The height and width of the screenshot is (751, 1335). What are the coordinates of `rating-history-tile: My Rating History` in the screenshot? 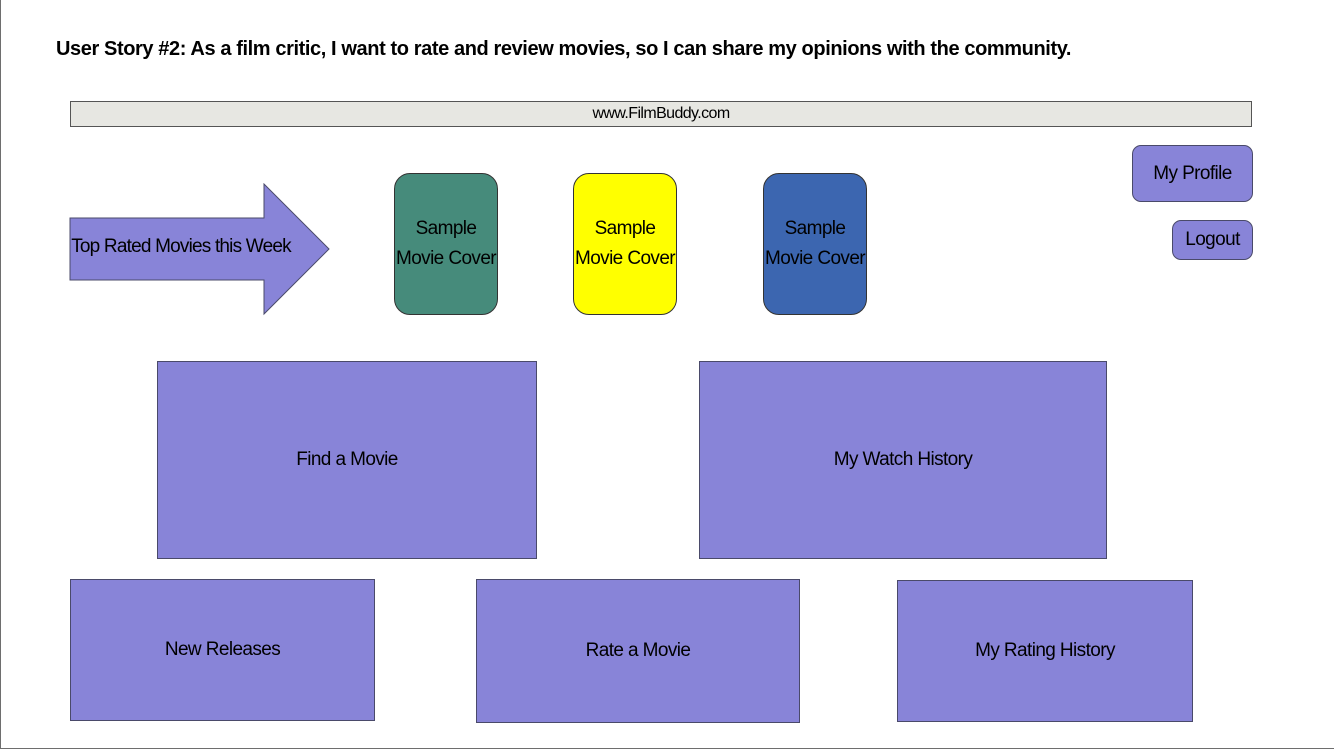 It's located at (1045, 651).